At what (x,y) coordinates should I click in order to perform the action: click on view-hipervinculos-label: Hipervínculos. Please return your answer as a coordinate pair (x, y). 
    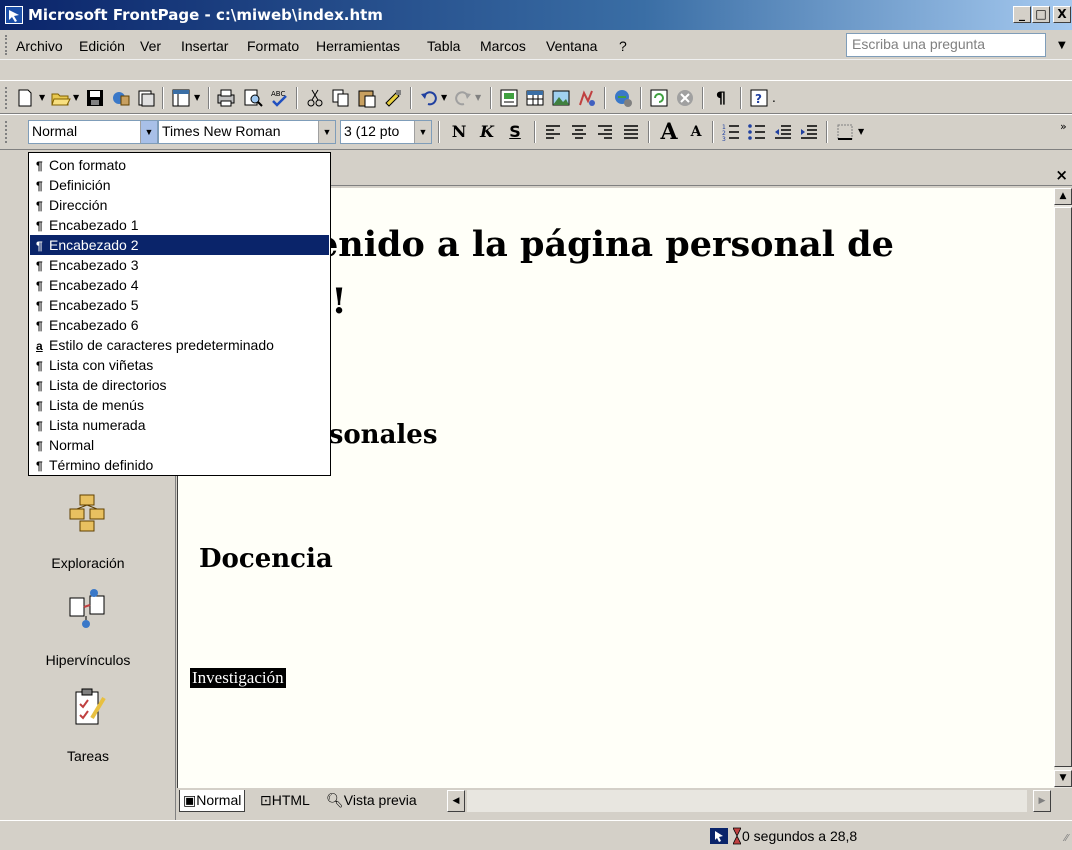
    Looking at the image, I should click on (88, 660).